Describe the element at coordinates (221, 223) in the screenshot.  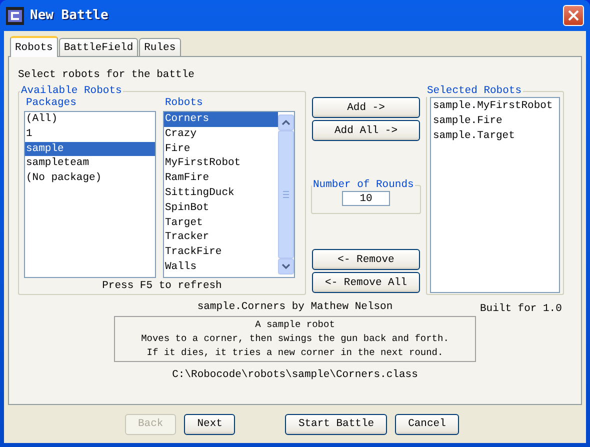
I see `list-item: Target` at that location.